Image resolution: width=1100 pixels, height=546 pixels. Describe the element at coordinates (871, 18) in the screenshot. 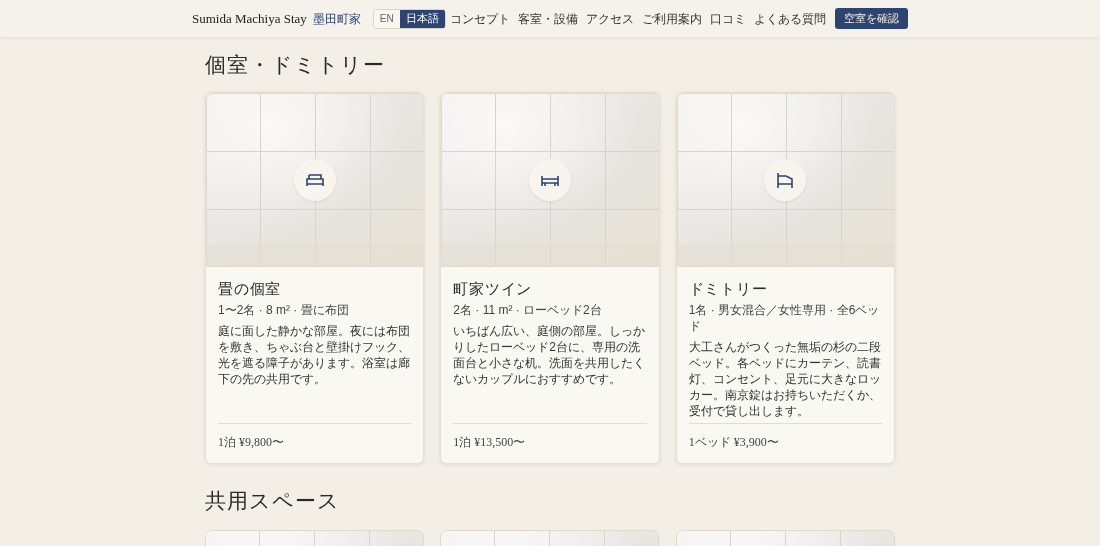

I see `check-availability-button: 空室を確認` at that location.